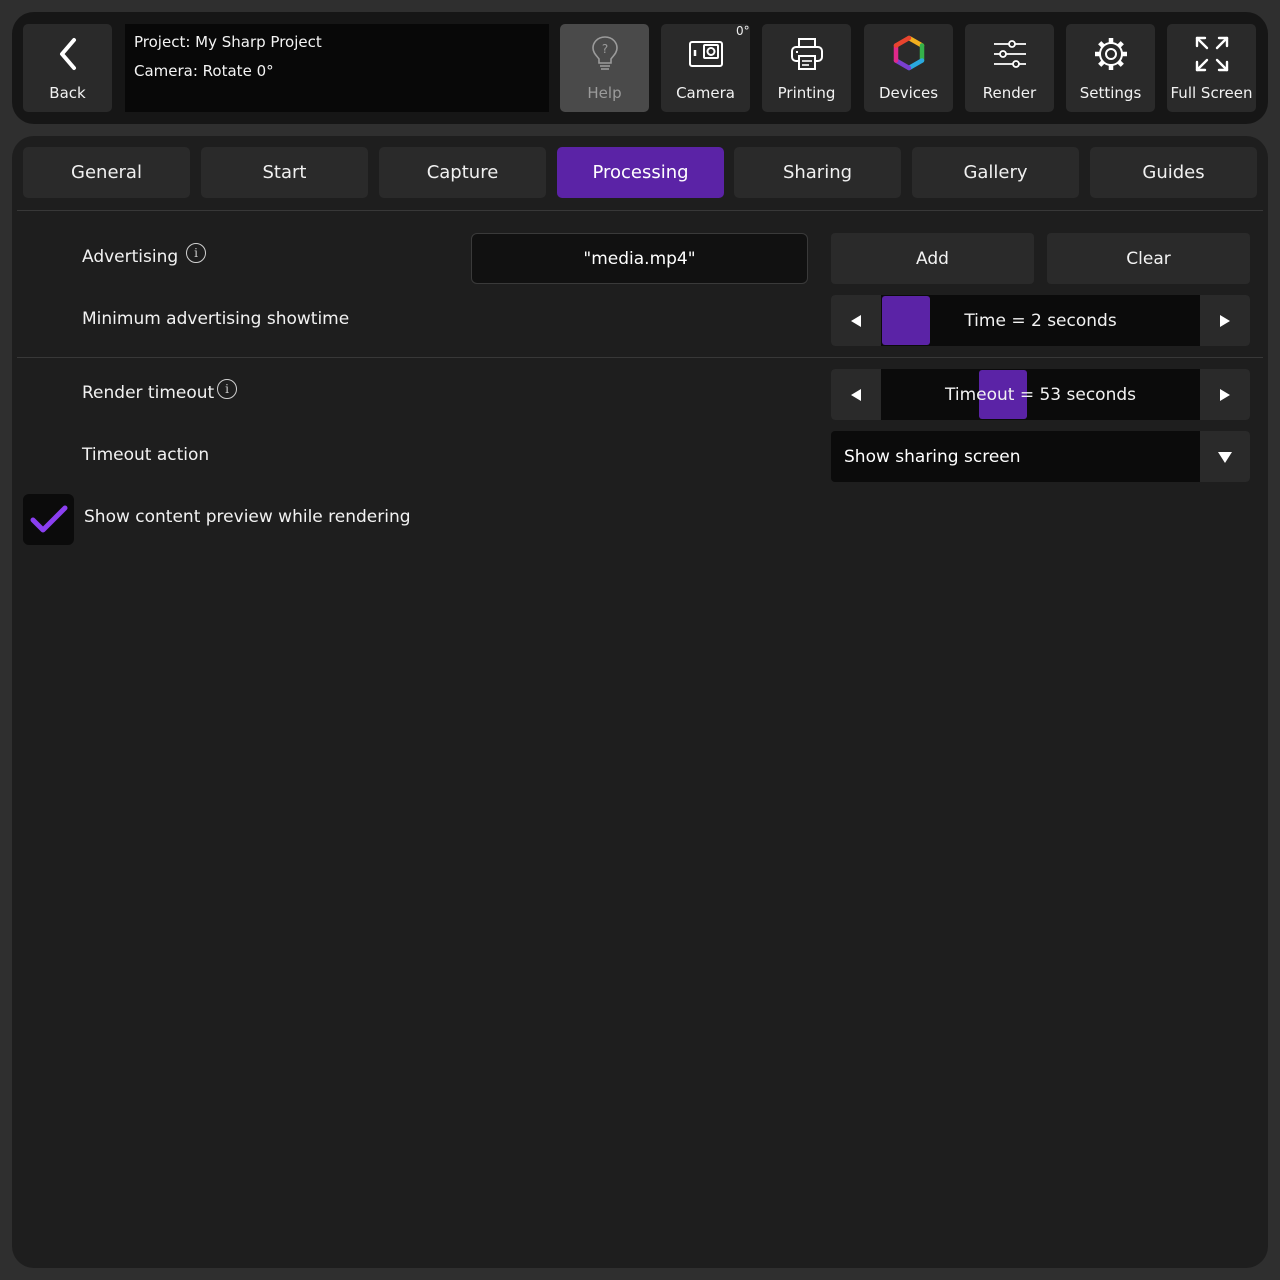 The image size is (1280, 1280). Describe the element at coordinates (1110, 93) in the screenshot. I see `settings-label: Settings` at that location.